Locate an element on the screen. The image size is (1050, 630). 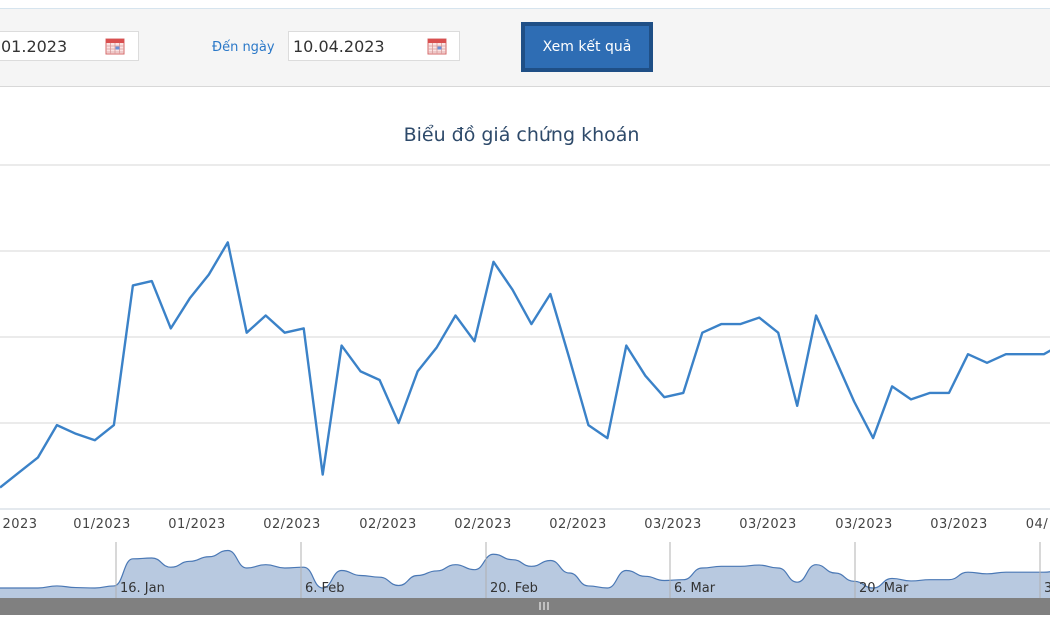
navigator-label: 20. Mar is located at coordinates (884, 588).